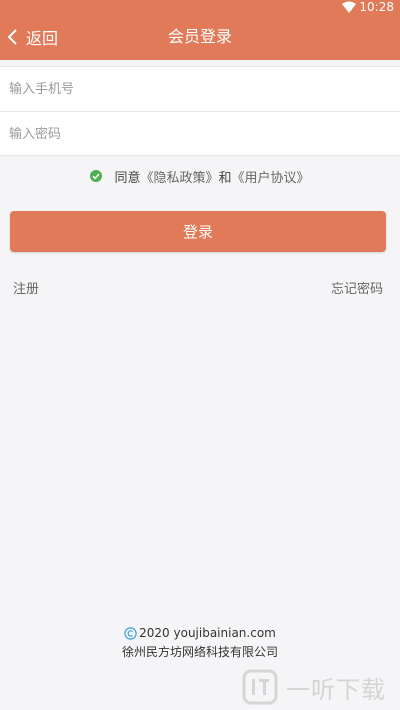 The width and height of the screenshot is (400, 710). Describe the element at coordinates (376, 7) in the screenshot. I see `status-time: 10:28` at that location.